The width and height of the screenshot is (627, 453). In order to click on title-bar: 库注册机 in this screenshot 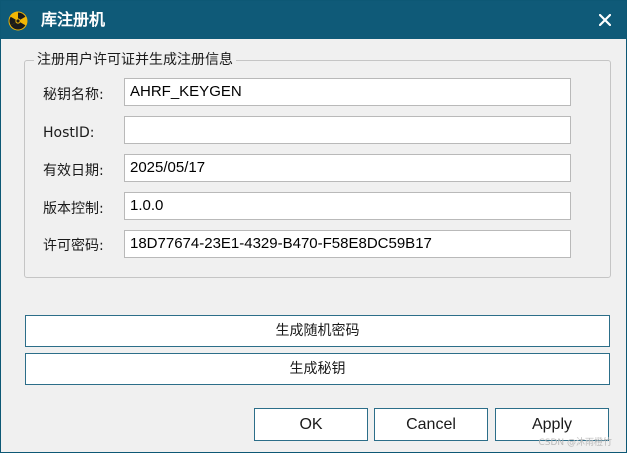, I will do `click(313, 20)`.